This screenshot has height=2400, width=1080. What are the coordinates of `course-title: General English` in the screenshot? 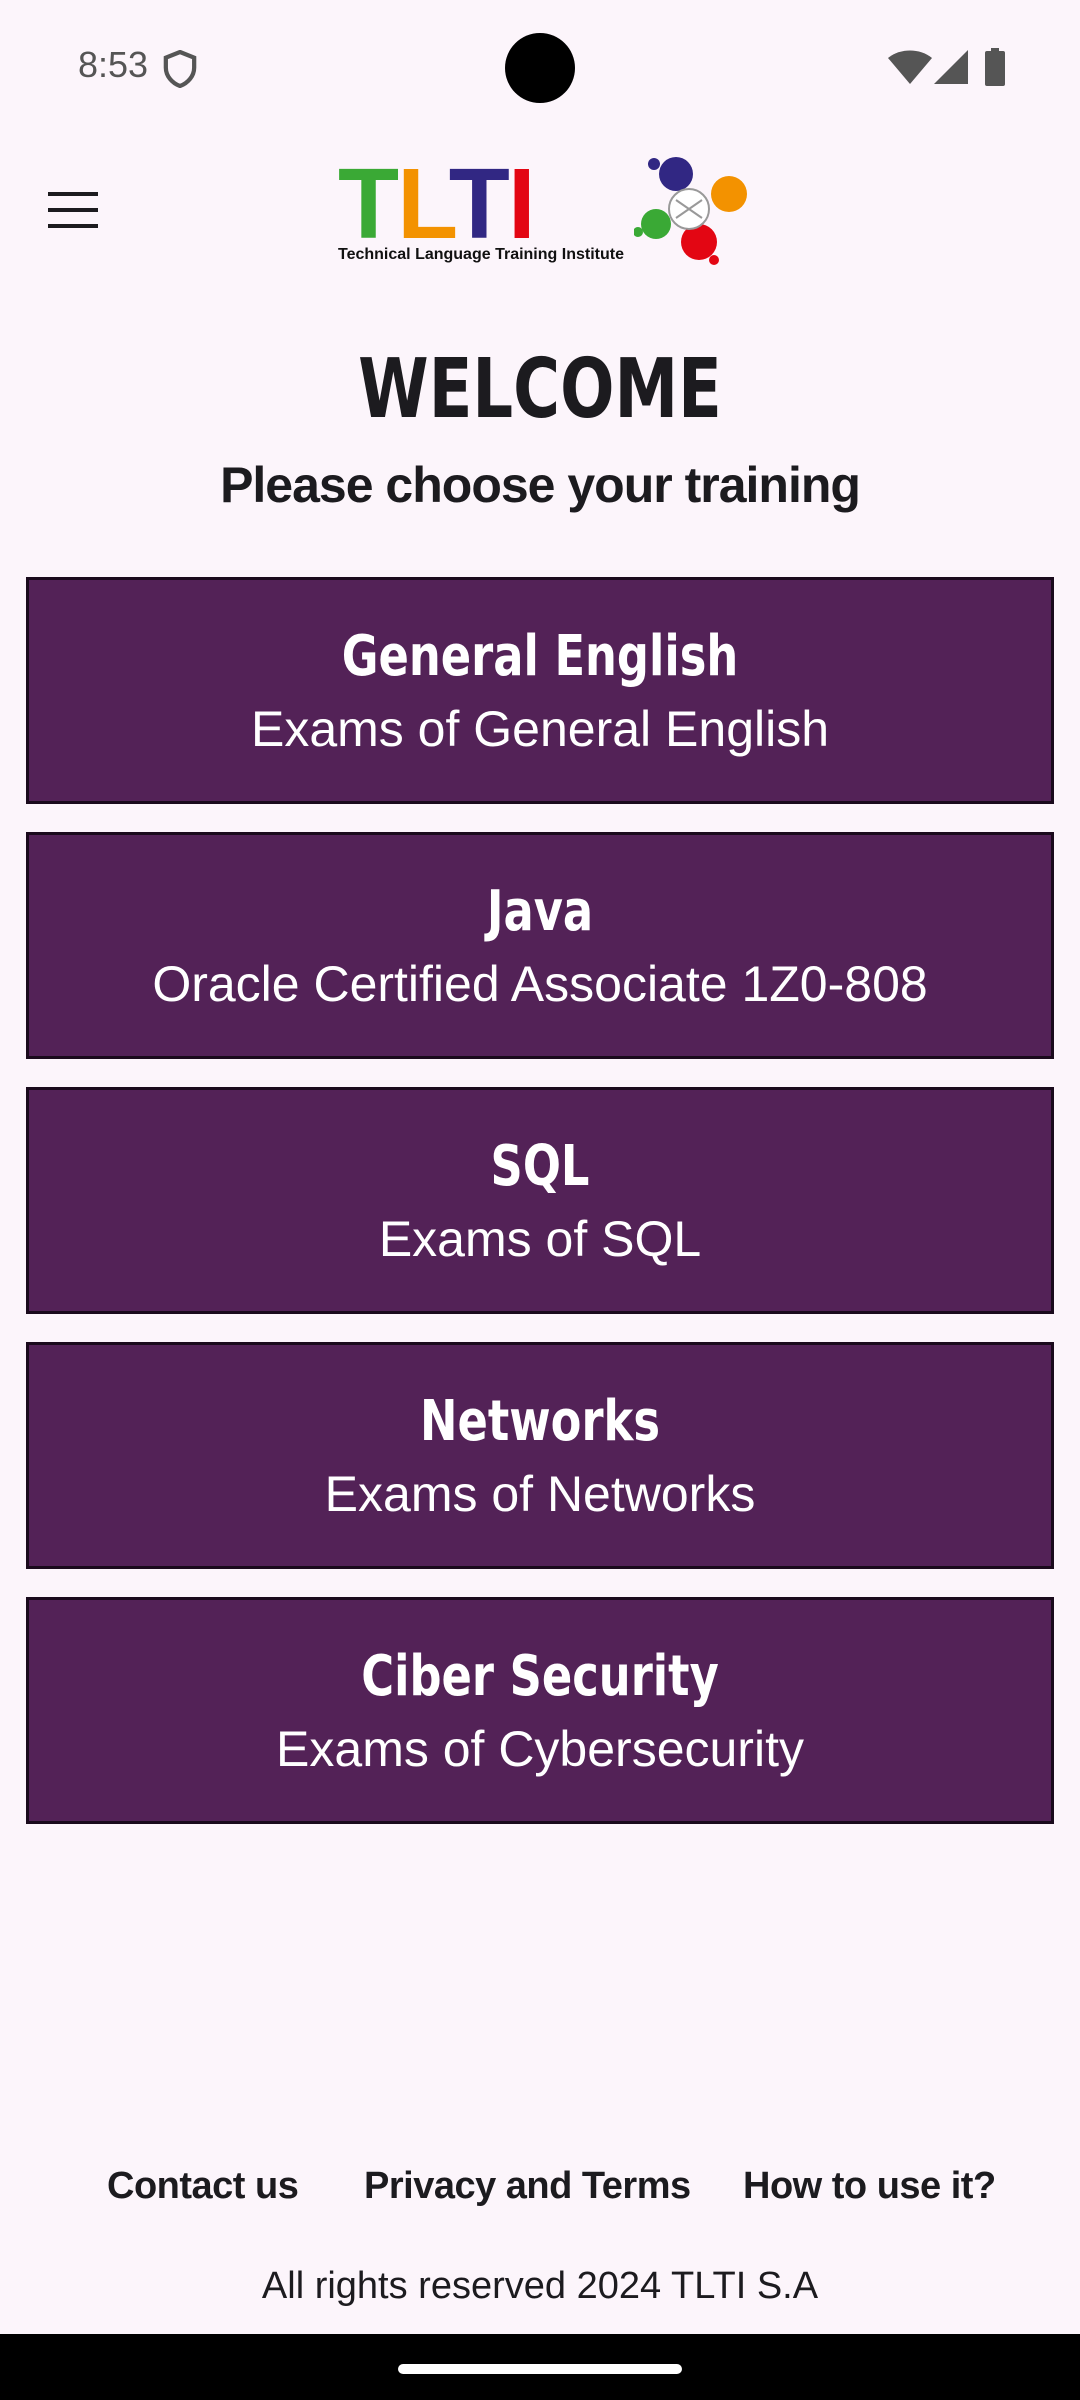 It's located at (540, 656).